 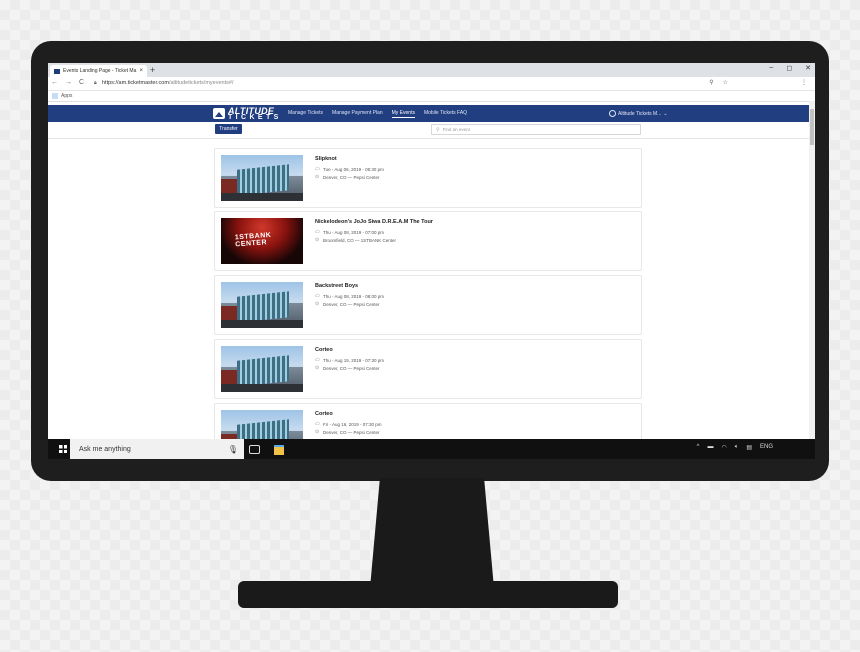 I want to click on back-icon: ←, so click(x=54, y=82).